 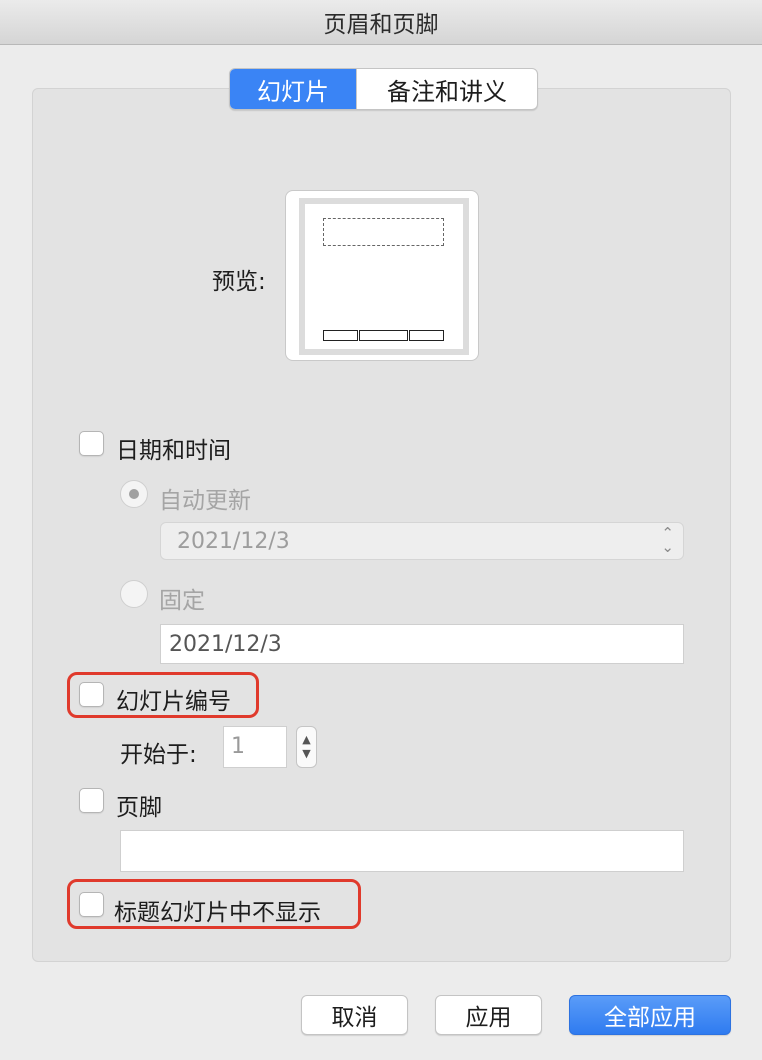 I want to click on preview-thumbnail, so click(x=382, y=275).